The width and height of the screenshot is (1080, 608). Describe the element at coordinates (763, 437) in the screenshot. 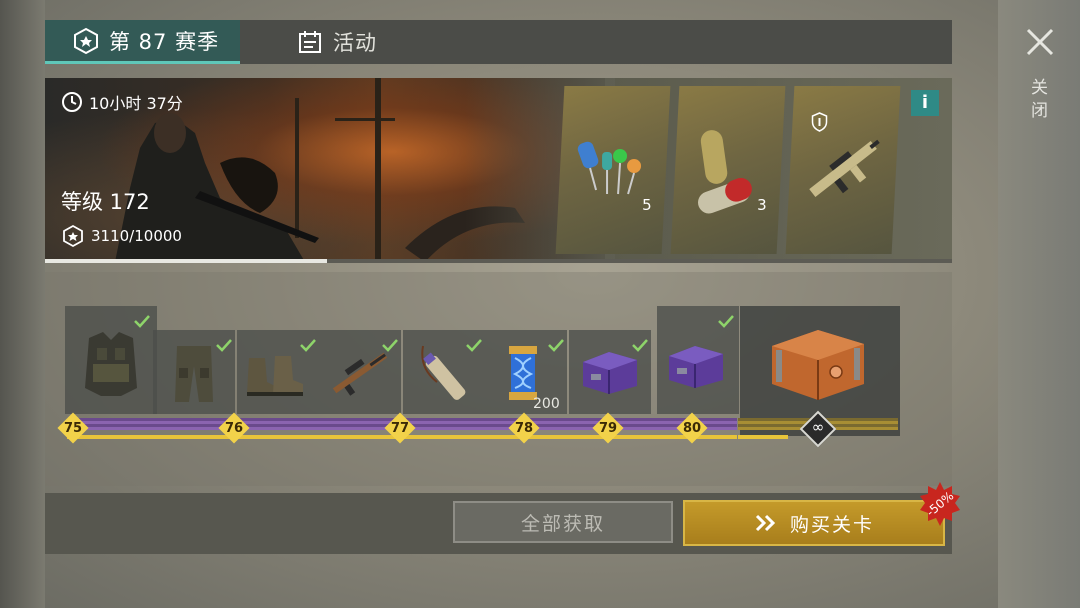

I see `final-progress` at that location.